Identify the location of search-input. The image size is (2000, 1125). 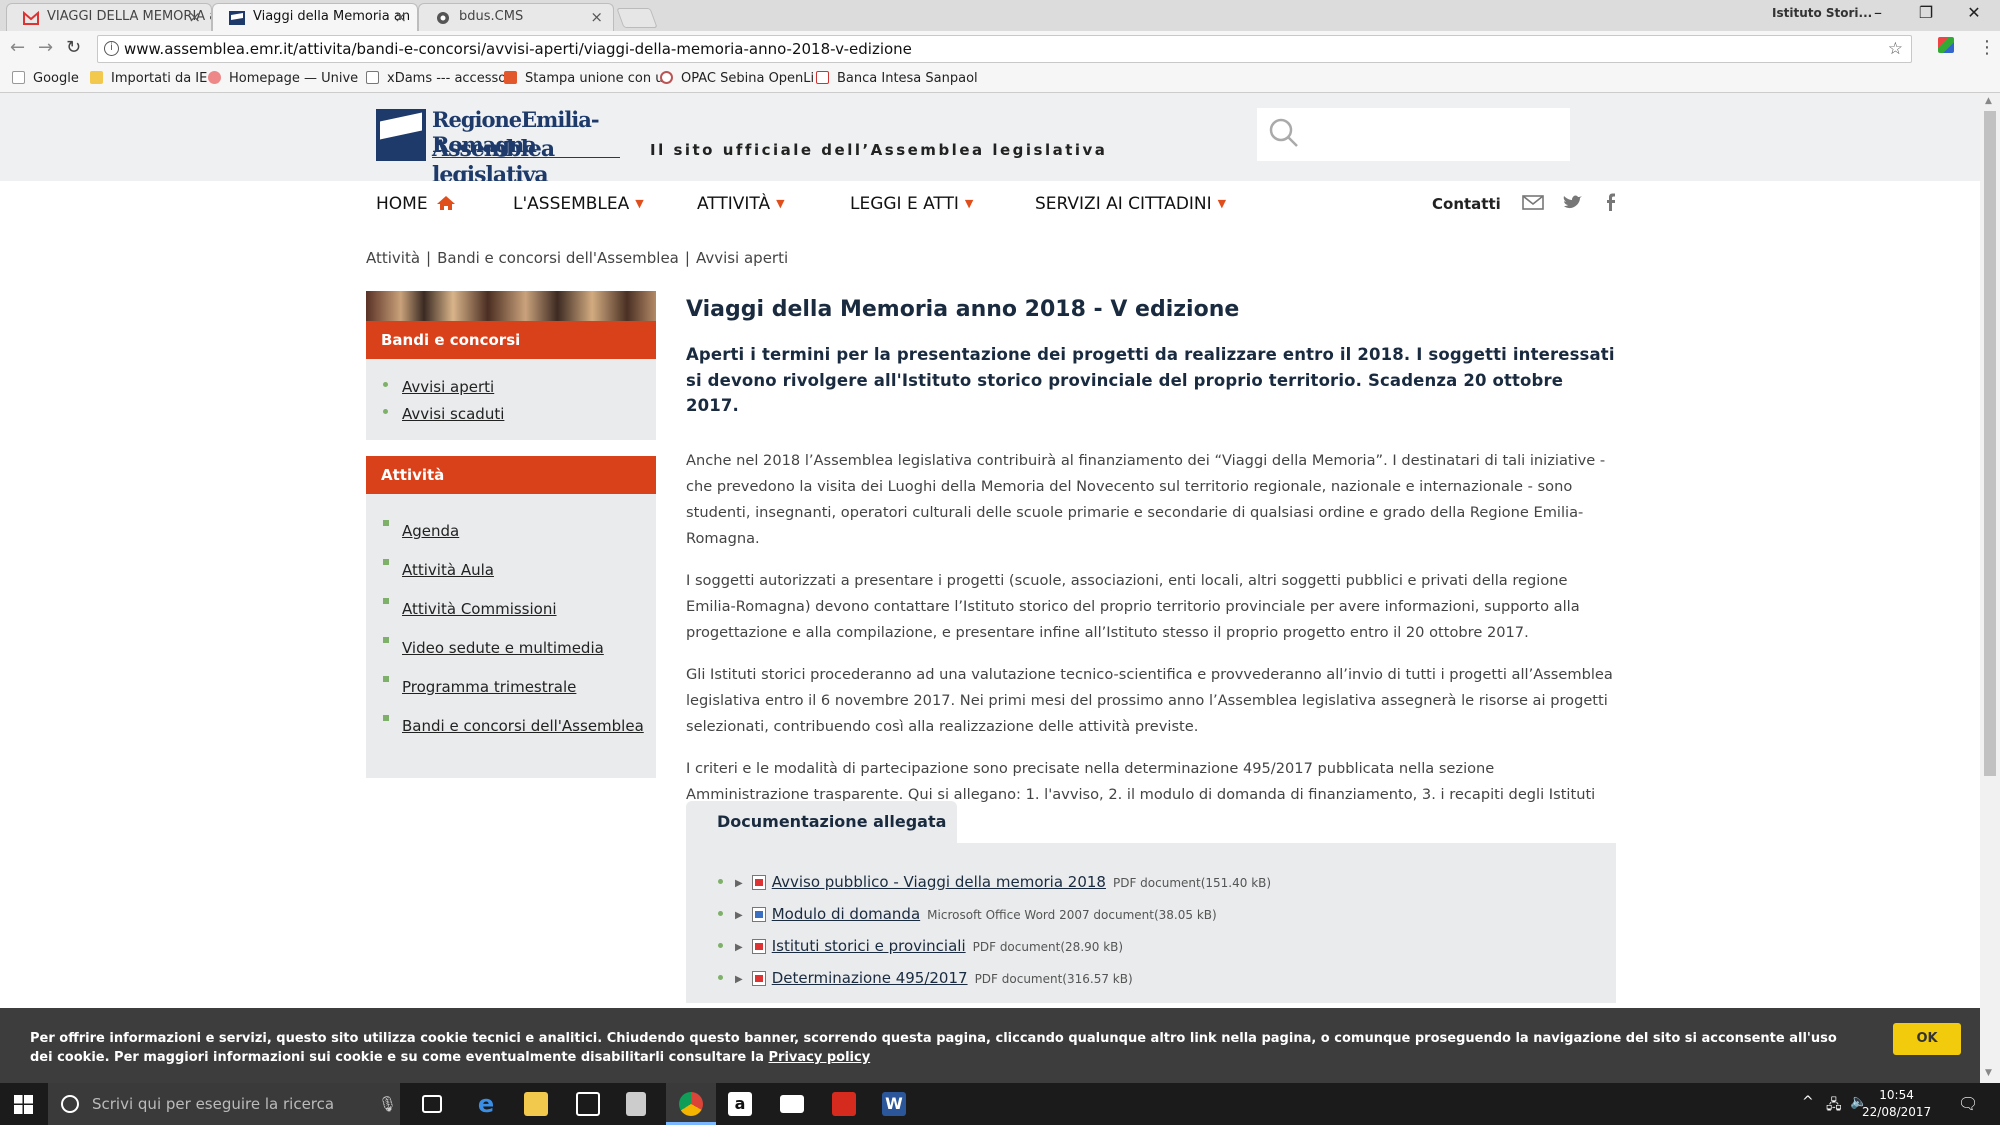
(1413, 134).